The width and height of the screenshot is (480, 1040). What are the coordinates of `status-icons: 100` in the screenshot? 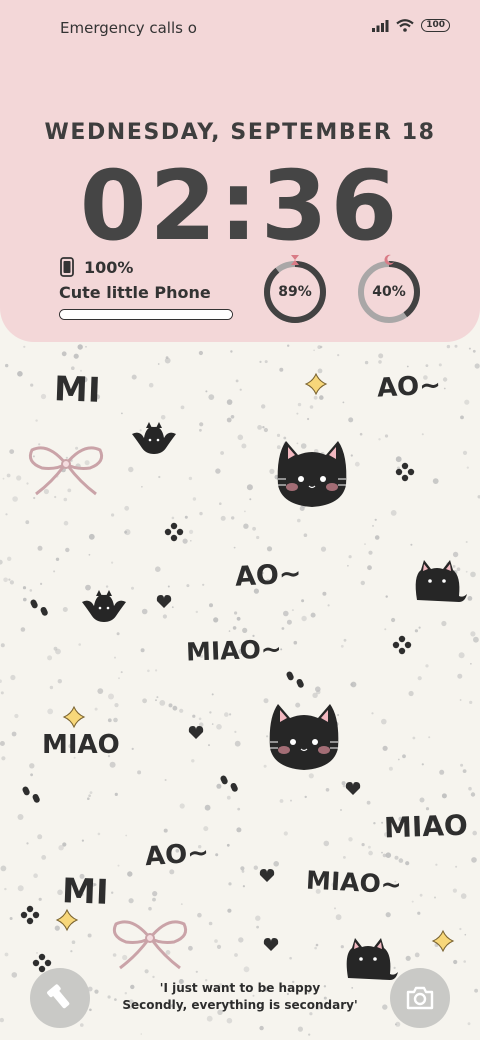 It's located at (411, 25).